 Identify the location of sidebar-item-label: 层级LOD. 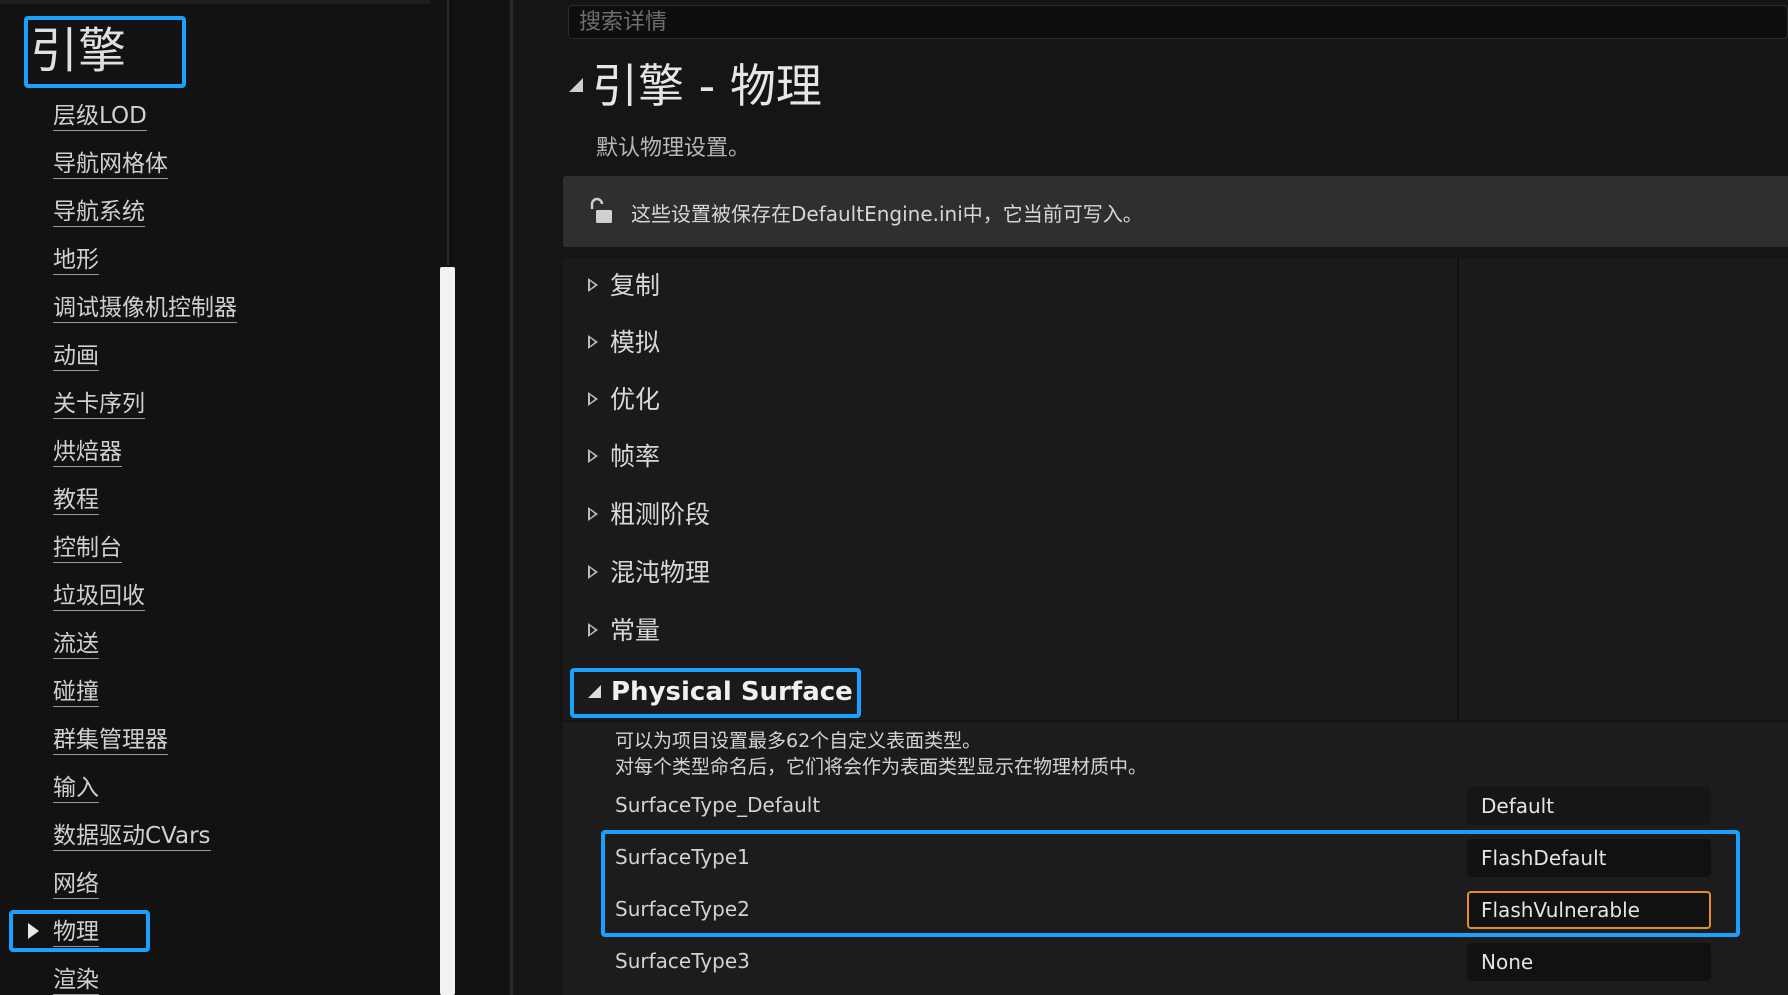
(100, 117).